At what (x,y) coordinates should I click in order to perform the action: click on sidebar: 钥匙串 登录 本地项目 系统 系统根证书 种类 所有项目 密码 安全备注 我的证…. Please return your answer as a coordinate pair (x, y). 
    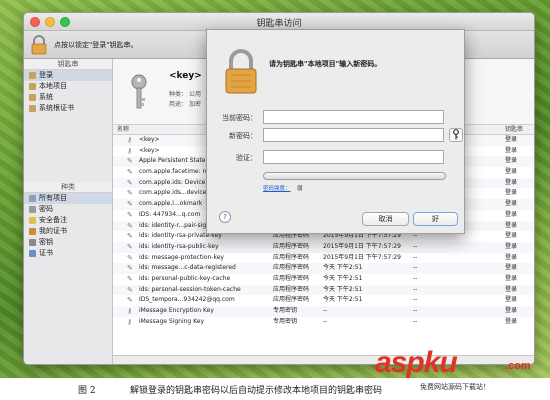
    Looking at the image, I should click on (68, 211).